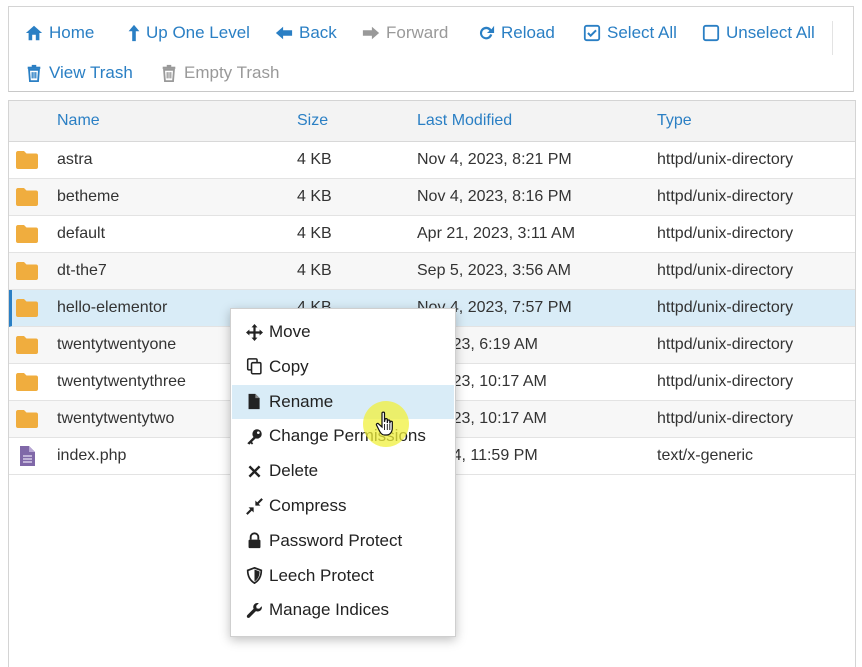  Describe the element at coordinates (705, 455) in the screenshot. I see `file-type: text/x-generic` at that location.